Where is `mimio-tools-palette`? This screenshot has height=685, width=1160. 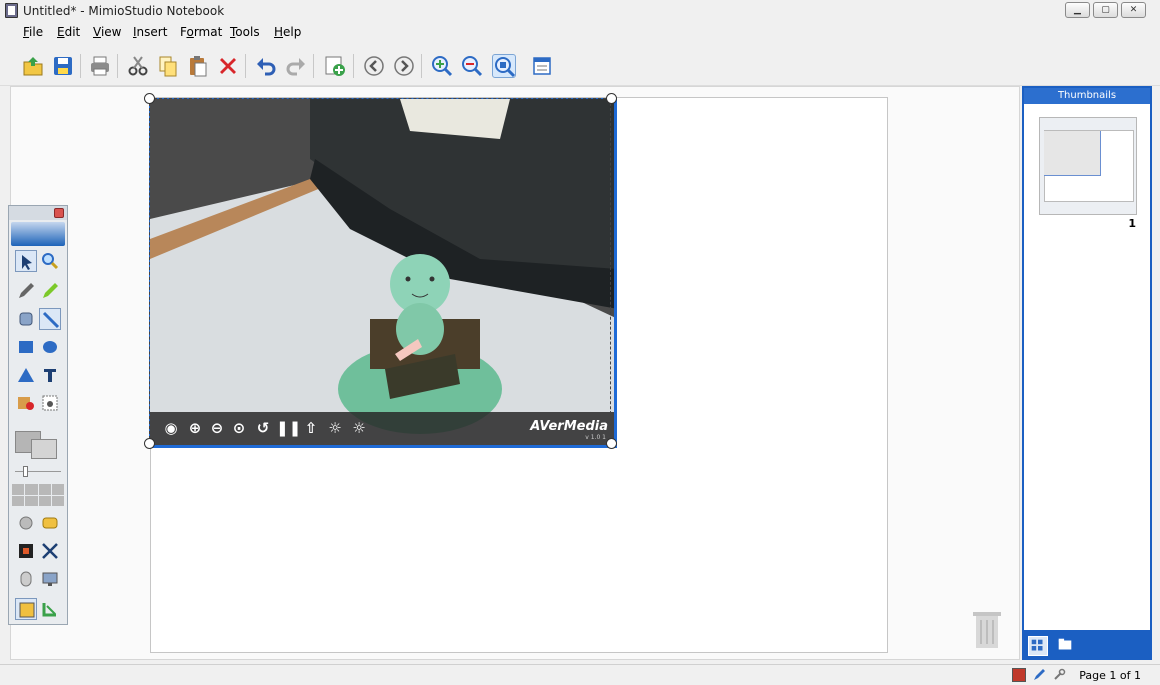
mimio-tools-palette is located at coordinates (38, 415).